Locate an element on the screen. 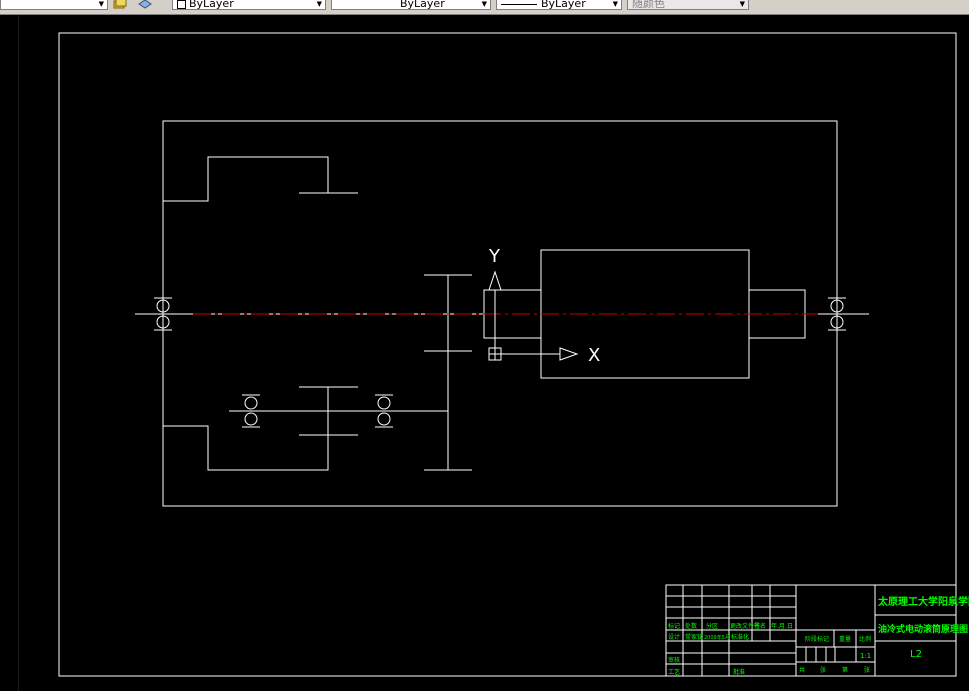 This screenshot has height=691, width=969. bearings is located at coordinates (500, 362).